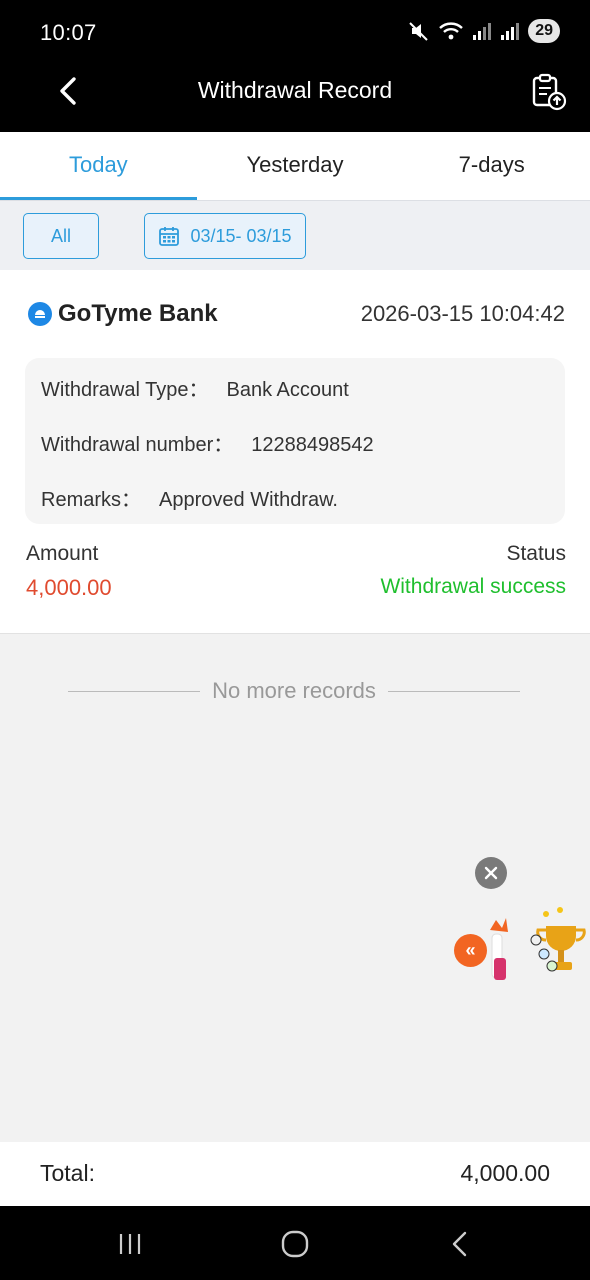  I want to click on status-time: 10:07, so click(68, 32).